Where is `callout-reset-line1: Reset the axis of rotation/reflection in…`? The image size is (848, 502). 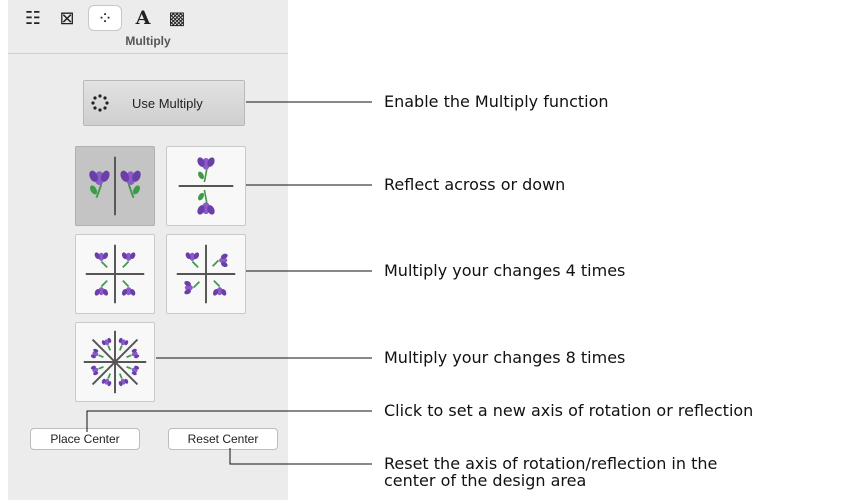 callout-reset-line1: Reset the axis of rotation/reflection in… is located at coordinates (551, 463).